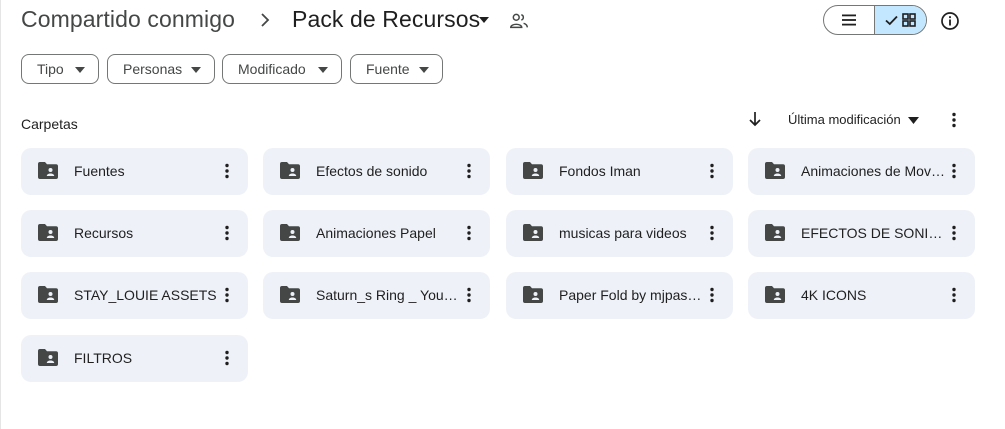  Describe the element at coordinates (900, 20) in the screenshot. I see `grid-view-button` at that location.